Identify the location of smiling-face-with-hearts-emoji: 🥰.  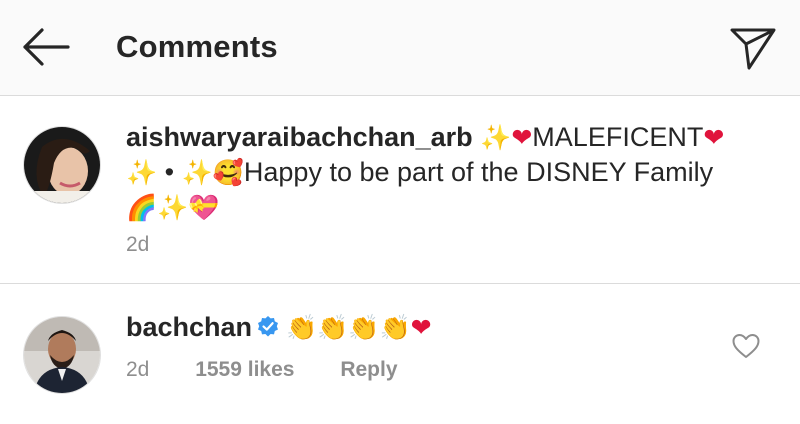
(228, 172).